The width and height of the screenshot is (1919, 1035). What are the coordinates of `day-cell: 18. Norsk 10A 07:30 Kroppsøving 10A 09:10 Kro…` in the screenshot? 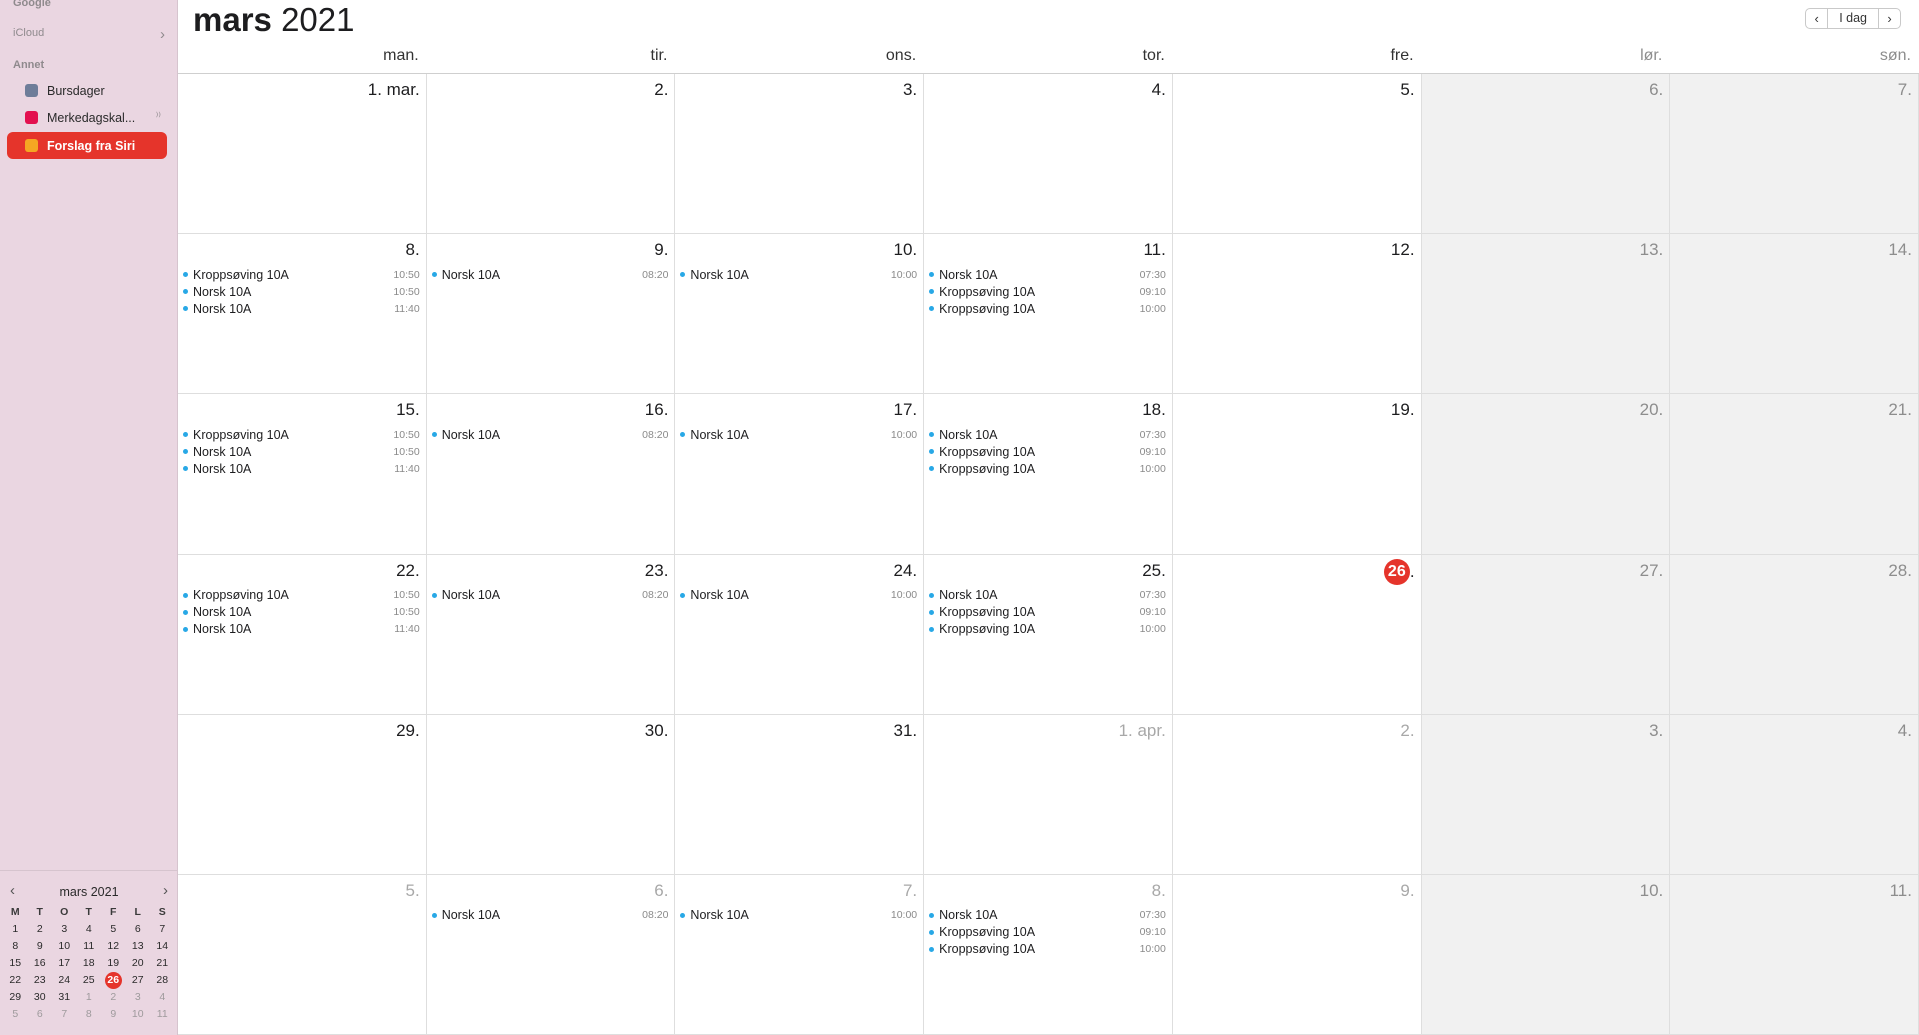 It's located at (1048, 474).